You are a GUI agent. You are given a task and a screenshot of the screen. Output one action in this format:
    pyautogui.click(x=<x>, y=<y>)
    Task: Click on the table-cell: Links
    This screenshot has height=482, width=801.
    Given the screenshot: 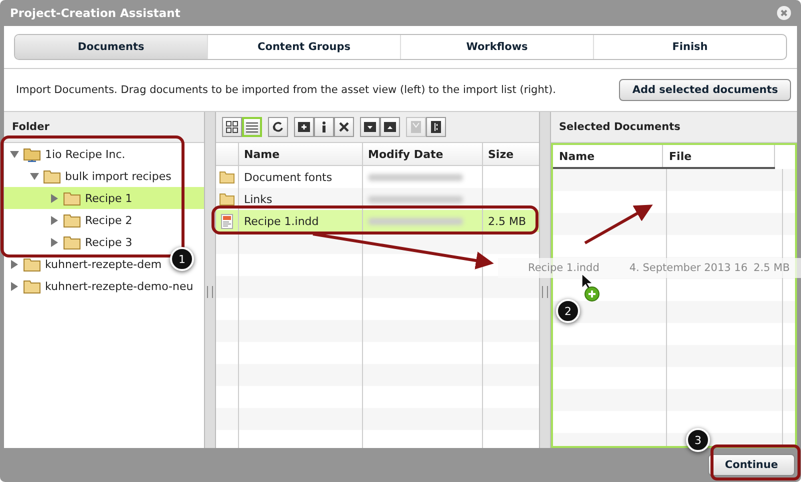 What is the action you would take?
    pyautogui.click(x=258, y=199)
    